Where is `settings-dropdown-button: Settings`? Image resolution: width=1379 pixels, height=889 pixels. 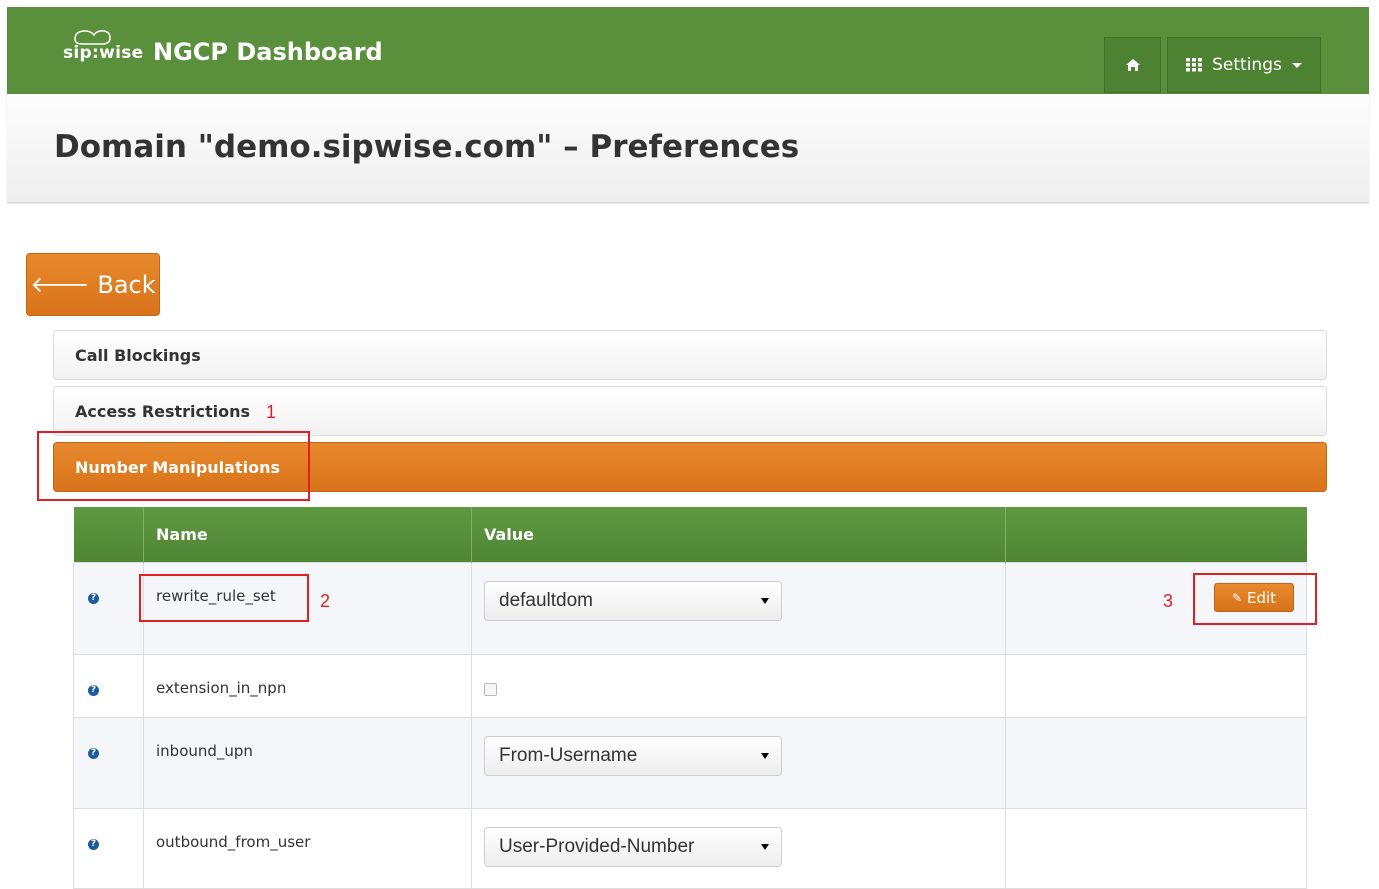 settings-dropdown-button: Settings is located at coordinates (1244, 65).